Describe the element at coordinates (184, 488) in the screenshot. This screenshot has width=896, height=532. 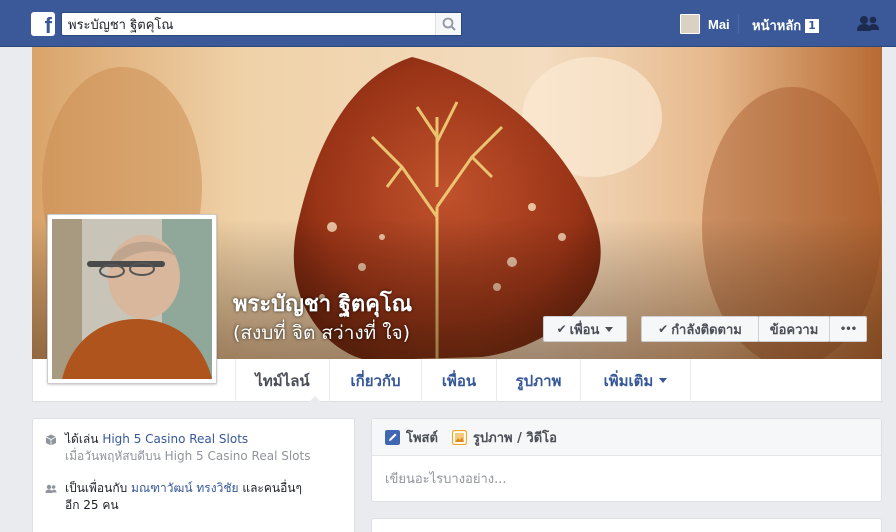
I see `activity-link: มณฑาวัฒน์ ทรงวิชัย` at that location.